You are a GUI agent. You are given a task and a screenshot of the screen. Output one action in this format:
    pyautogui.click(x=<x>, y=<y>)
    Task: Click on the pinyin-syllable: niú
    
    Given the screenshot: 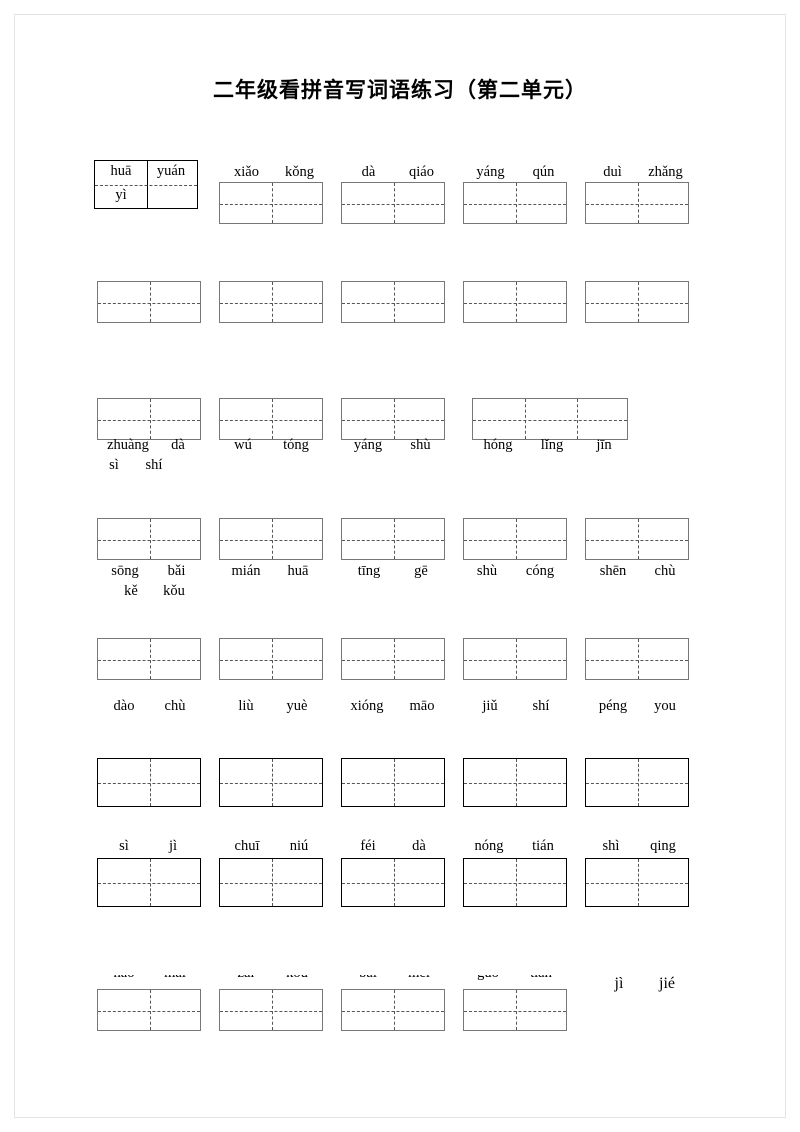 What is the action you would take?
    pyautogui.click(x=299, y=846)
    